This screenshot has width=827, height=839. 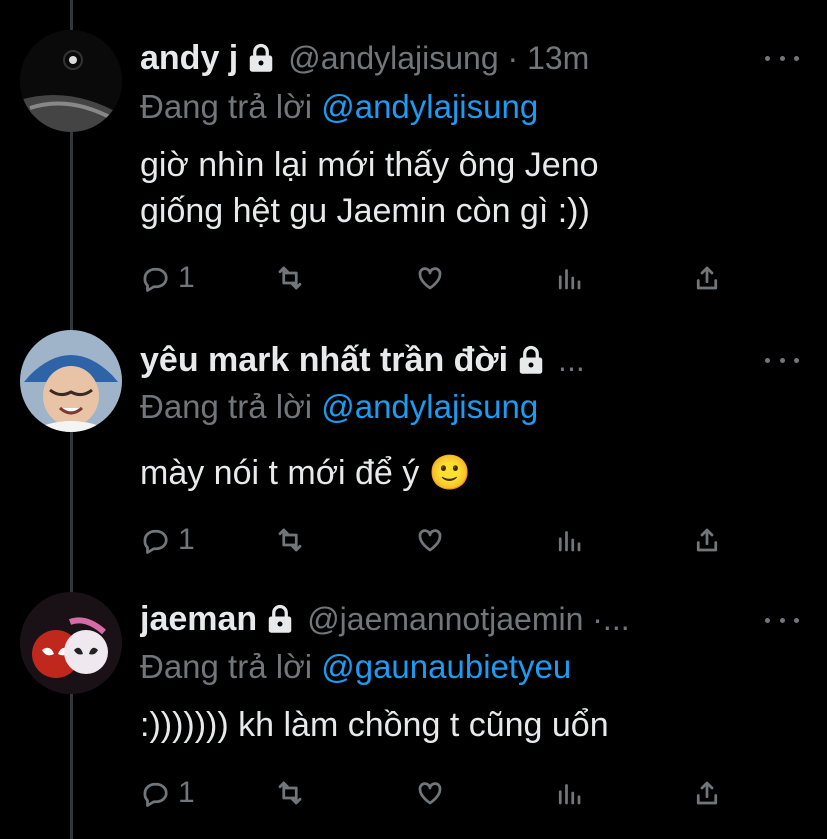 I want to click on tweet-text-line: mày nói t mới để ý 🙂, so click(x=306, y=473).